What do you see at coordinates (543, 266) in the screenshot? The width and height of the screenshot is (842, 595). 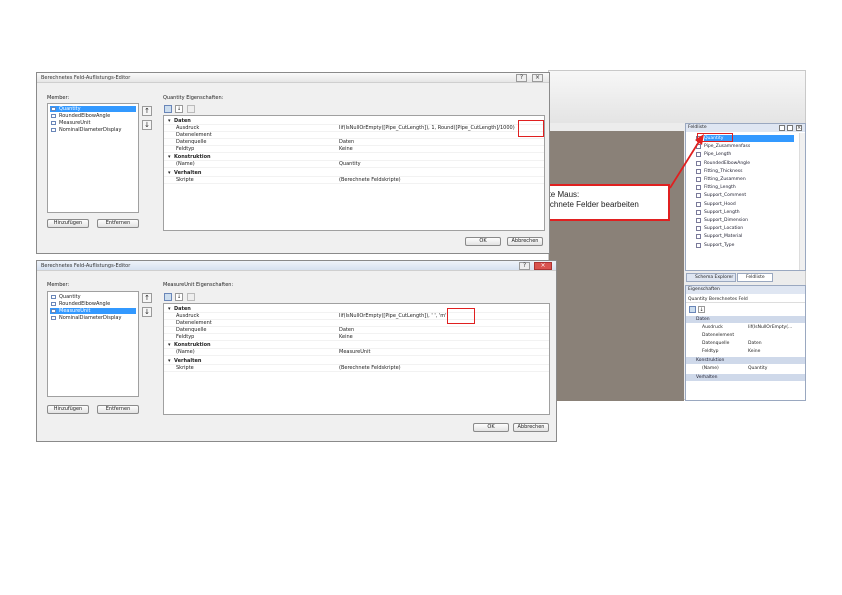 I see `dialog2-close-button: ×` at bounding box center [543, 266].